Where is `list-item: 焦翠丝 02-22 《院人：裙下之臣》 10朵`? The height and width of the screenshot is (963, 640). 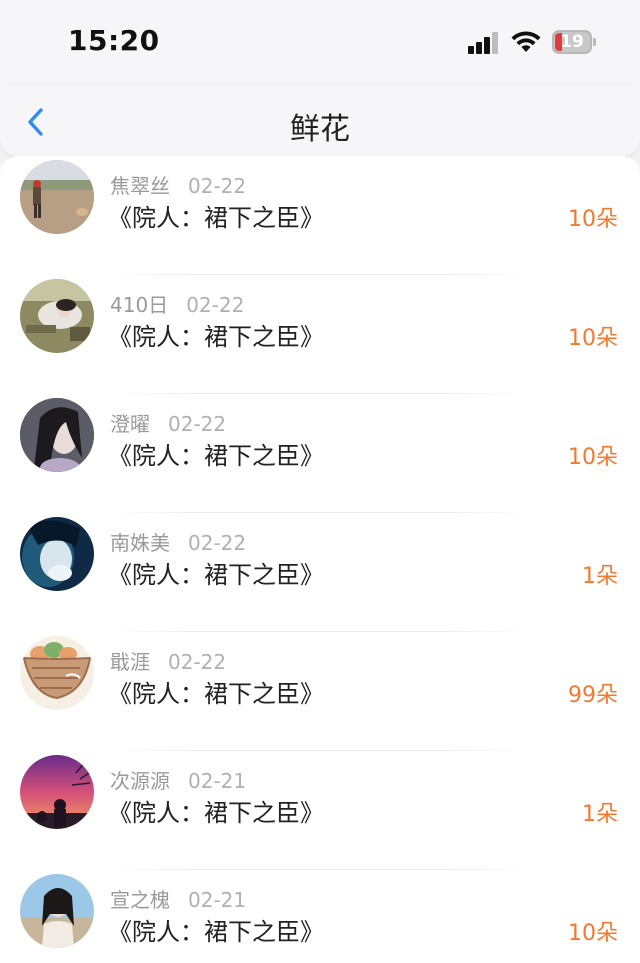 list-item: 焦翠丝 02-22 《院人：裙下之臣》 10朵 is located at coordinates (320, 215).